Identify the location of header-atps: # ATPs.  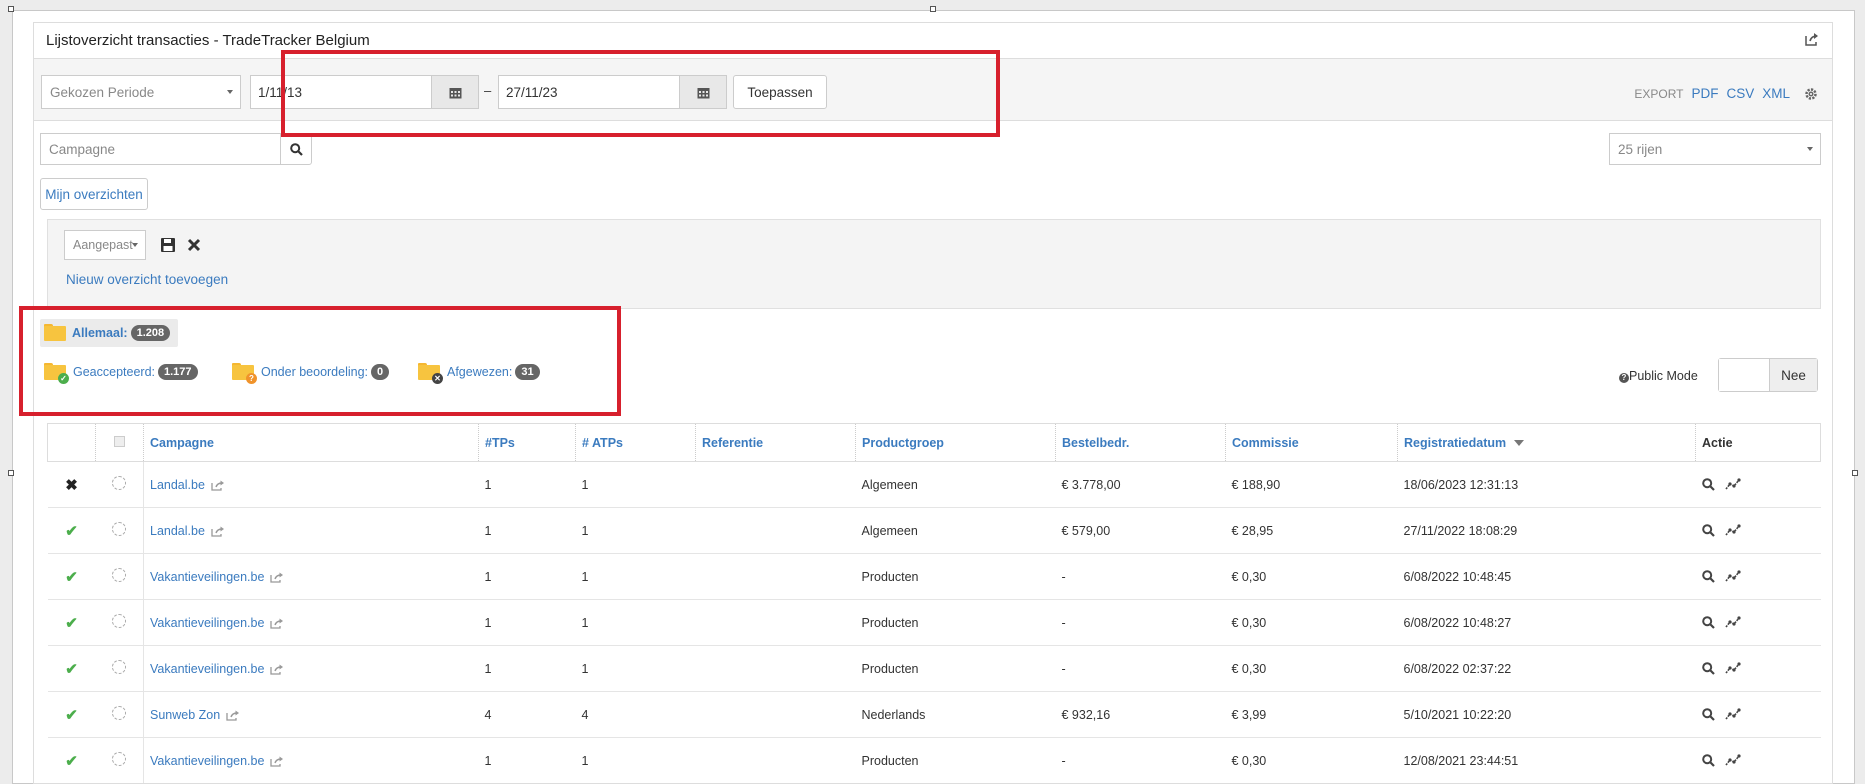
(635, 442).